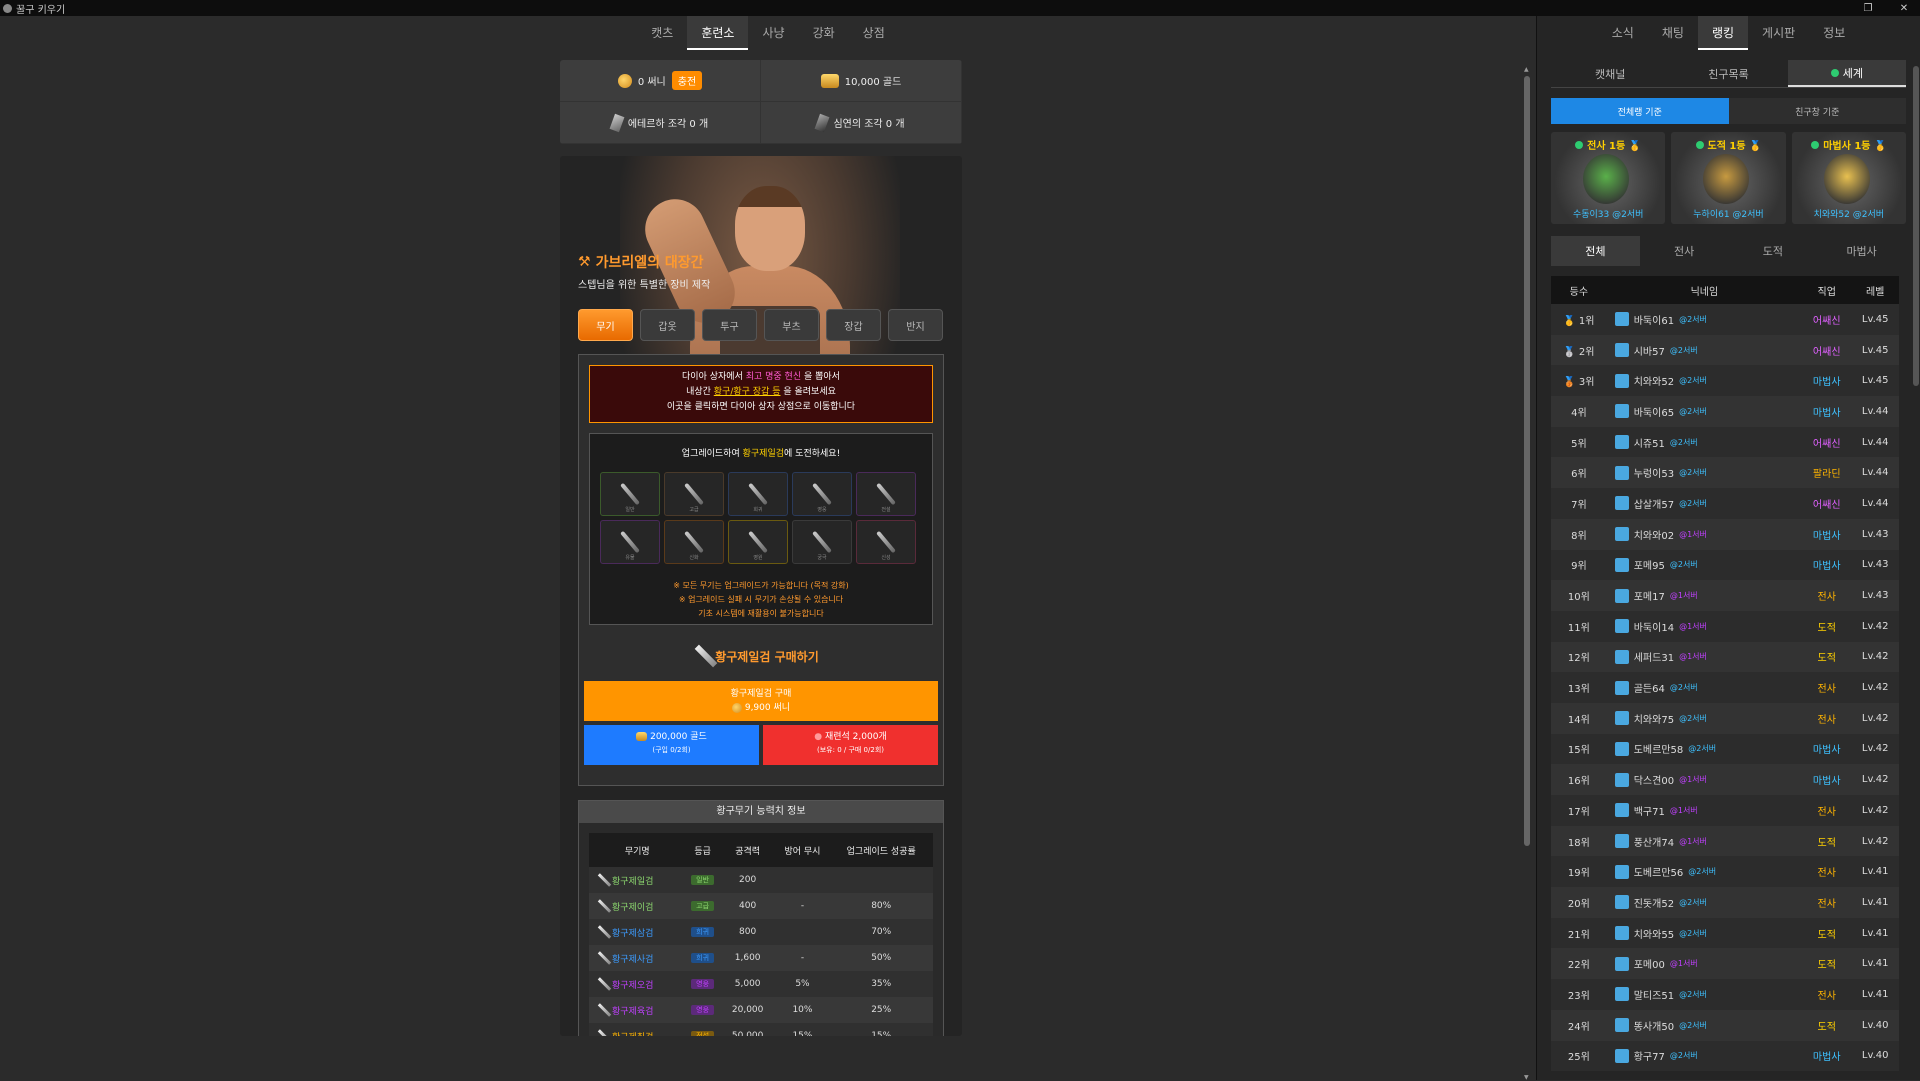 This screenshot has height=1081, width=1920. Describe the element at coordinates (1578, 996) in the screenshot. I see `rank-position: 23위` at that location.